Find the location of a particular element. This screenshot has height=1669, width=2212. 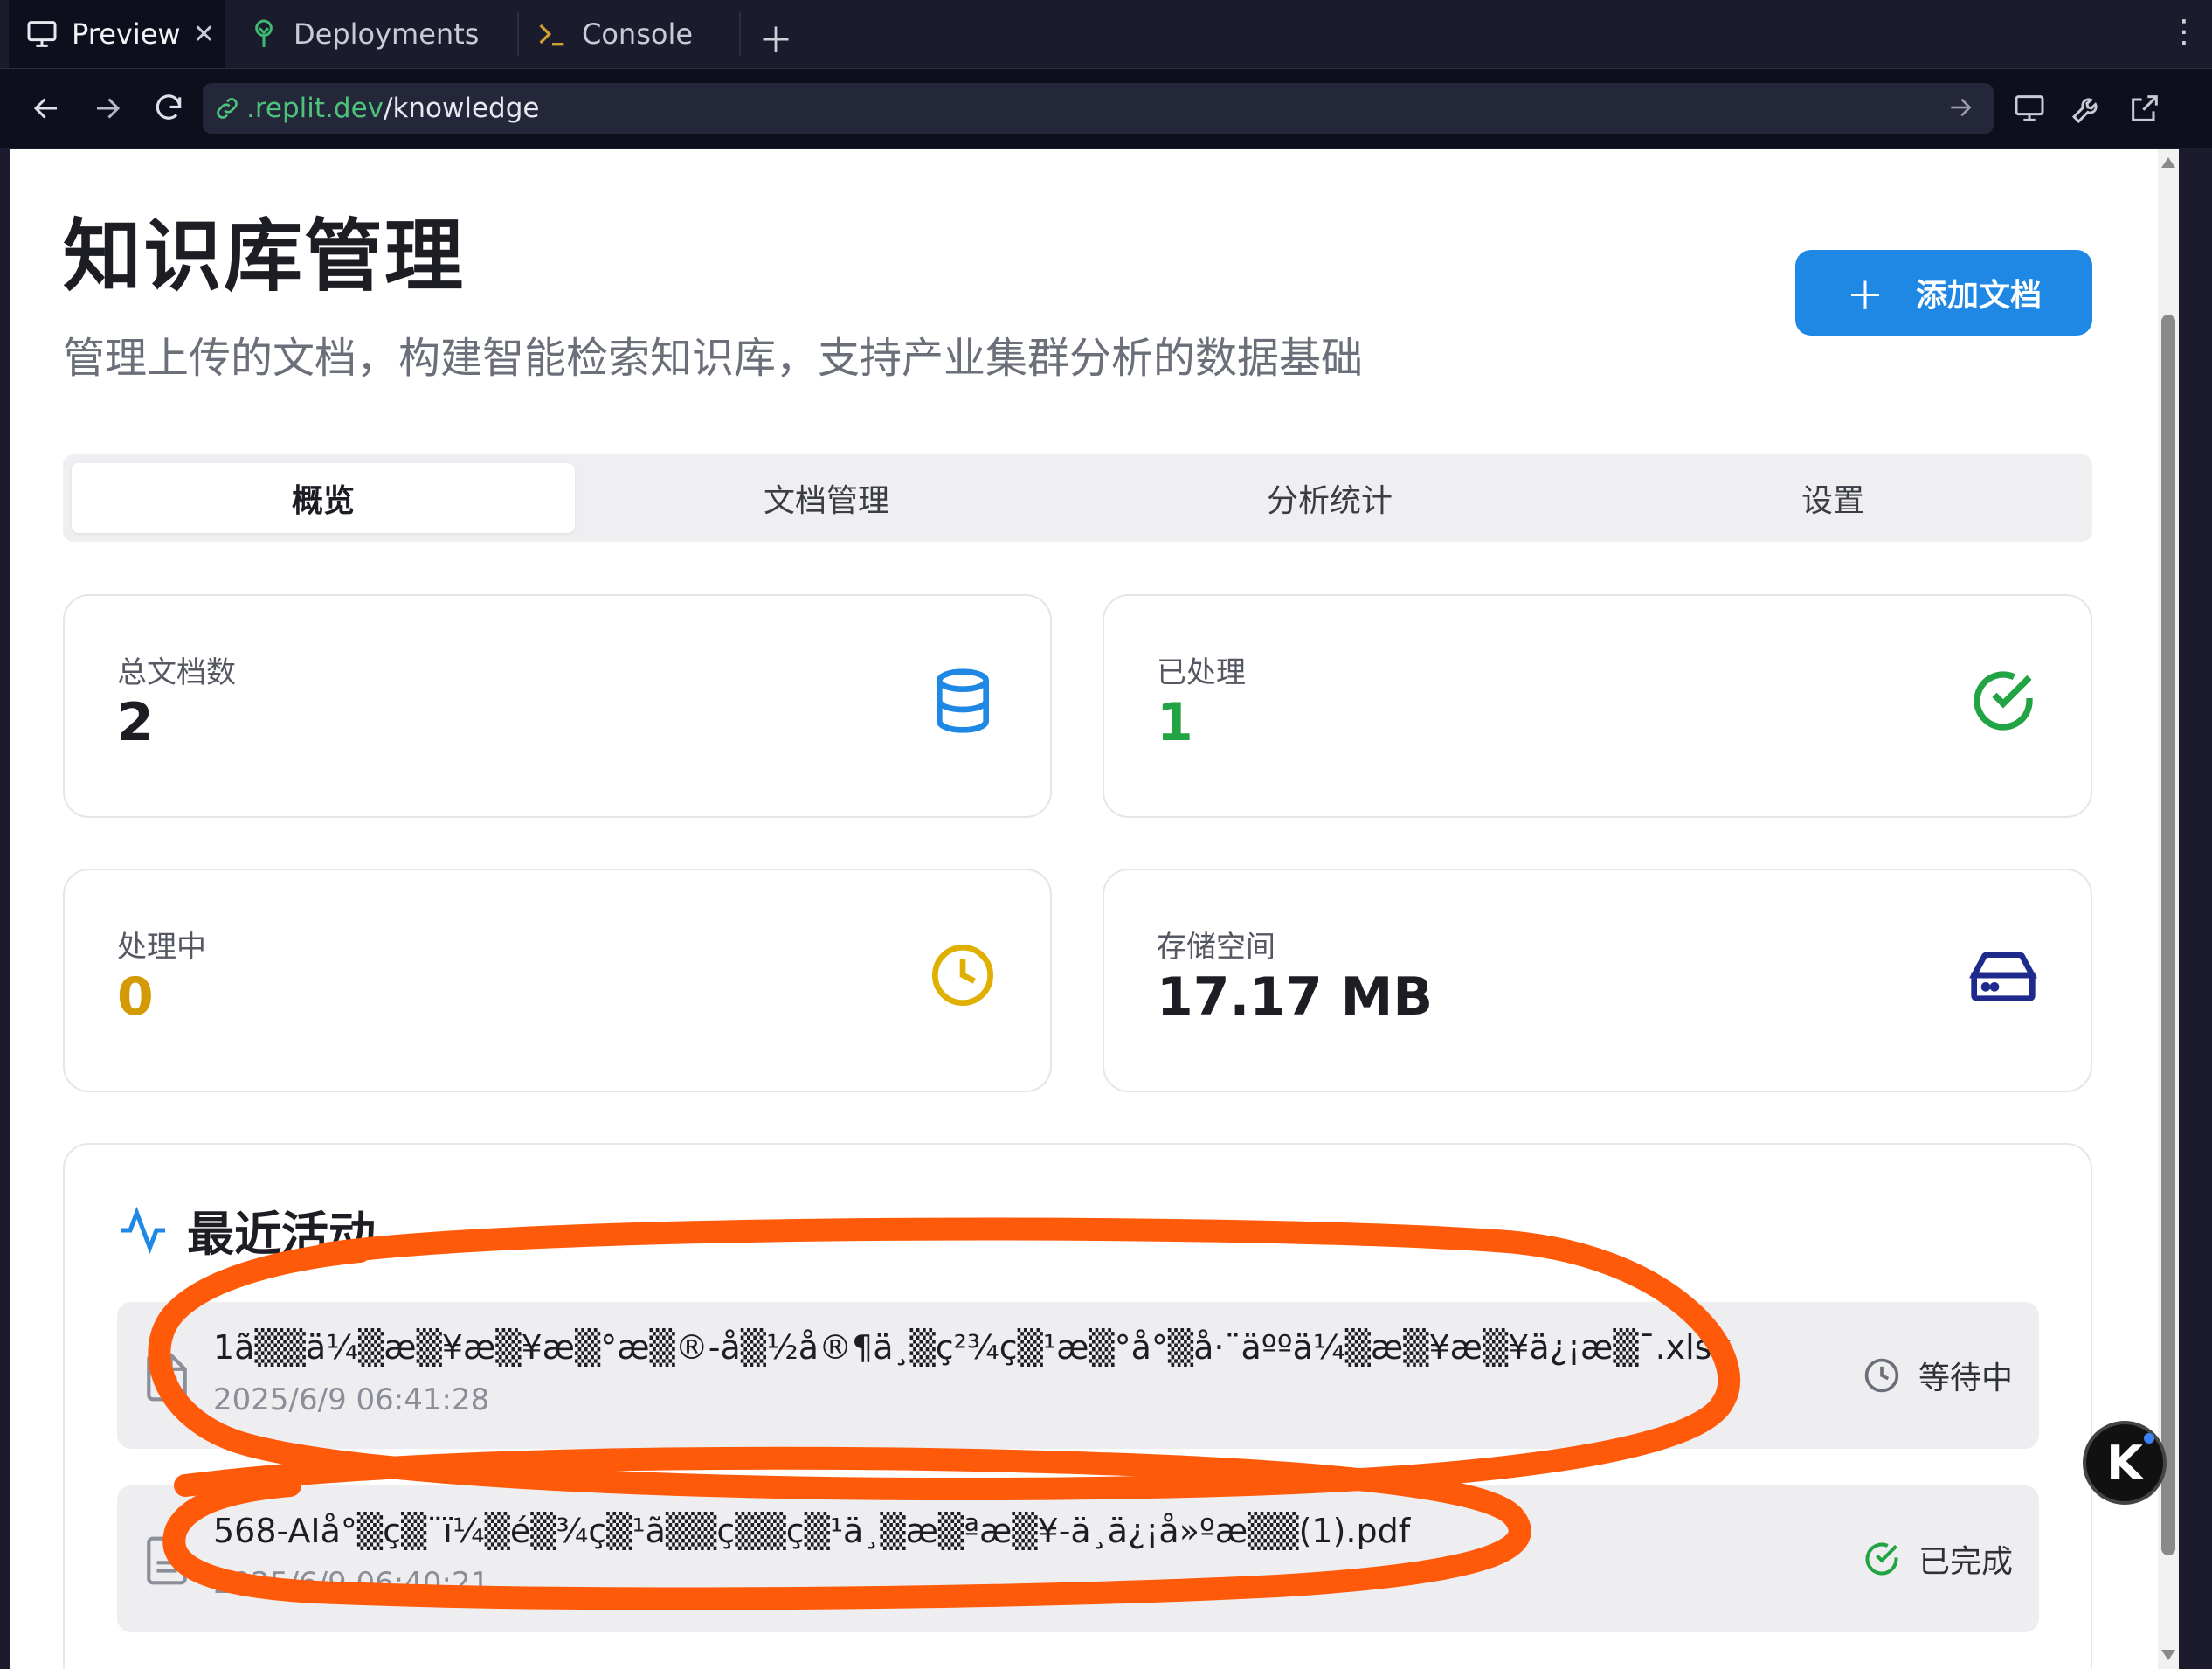

back-button is located at coordinates (46, 109).